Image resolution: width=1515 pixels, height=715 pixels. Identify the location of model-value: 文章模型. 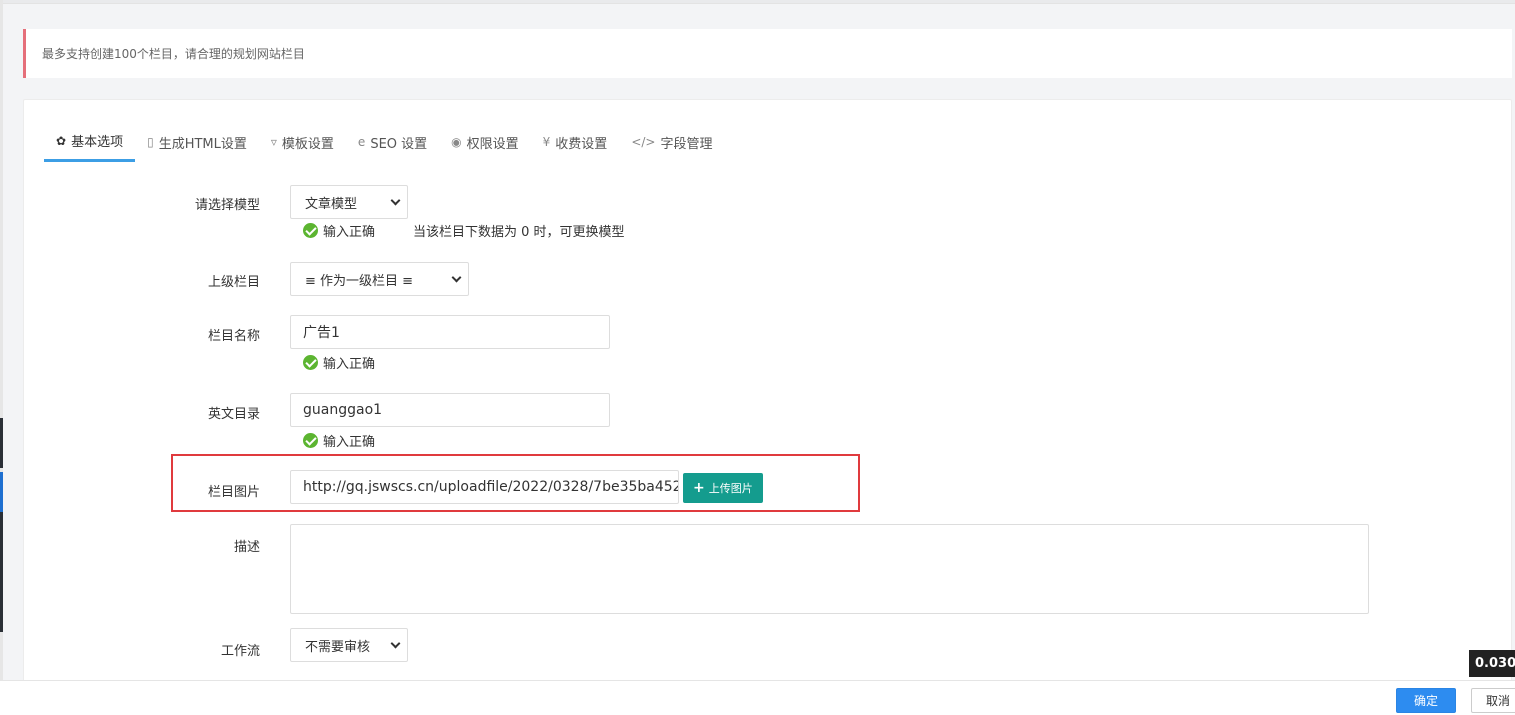
(331, 204).